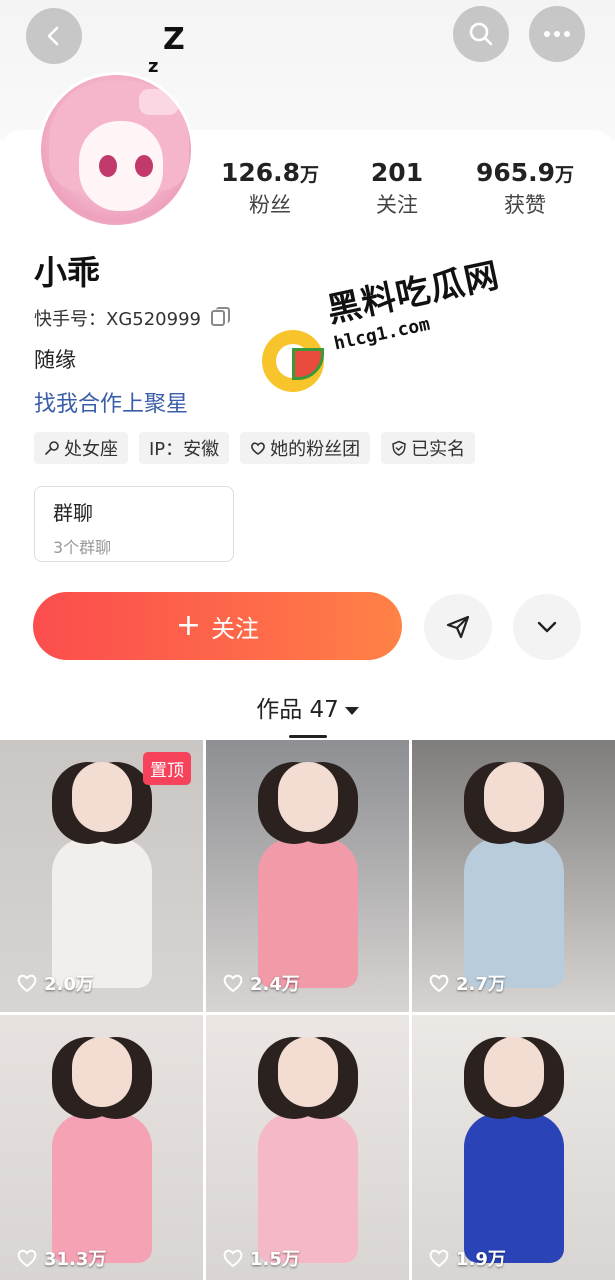 The width and height of the screenshot is (615, 1280). Describe the element at coordinates (167, 768) in the screenshot. I see `pinned-badge: 置顶` at that location.